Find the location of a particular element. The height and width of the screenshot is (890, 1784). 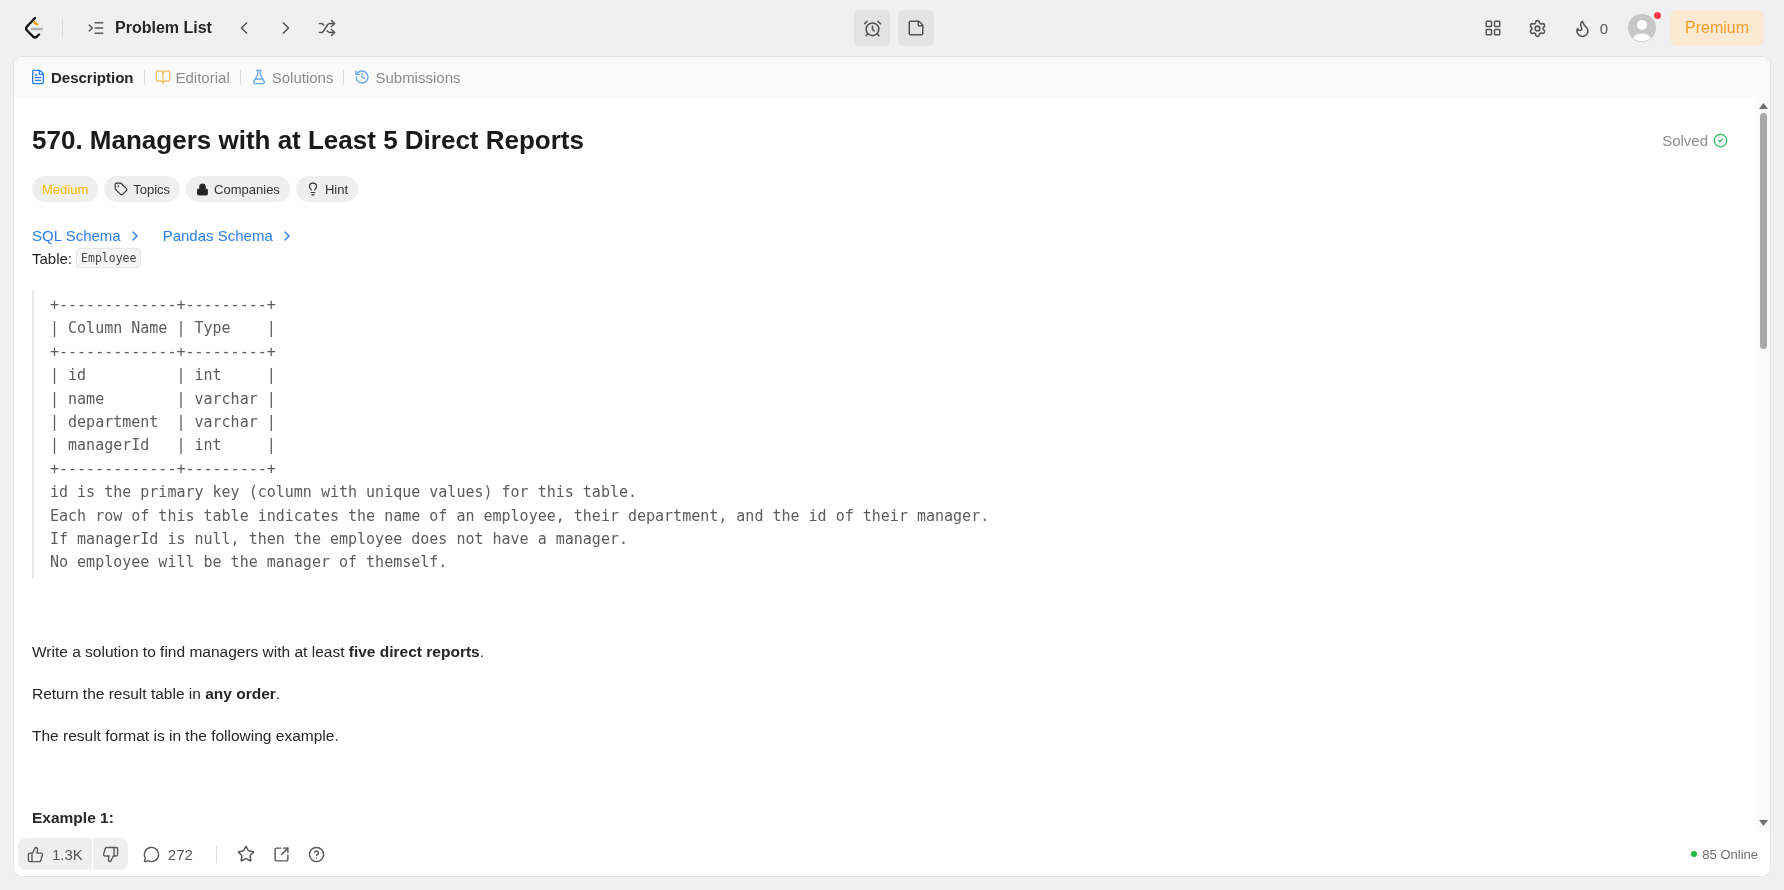

schema-link: SQL Schema is located at coordinates (87, 235).